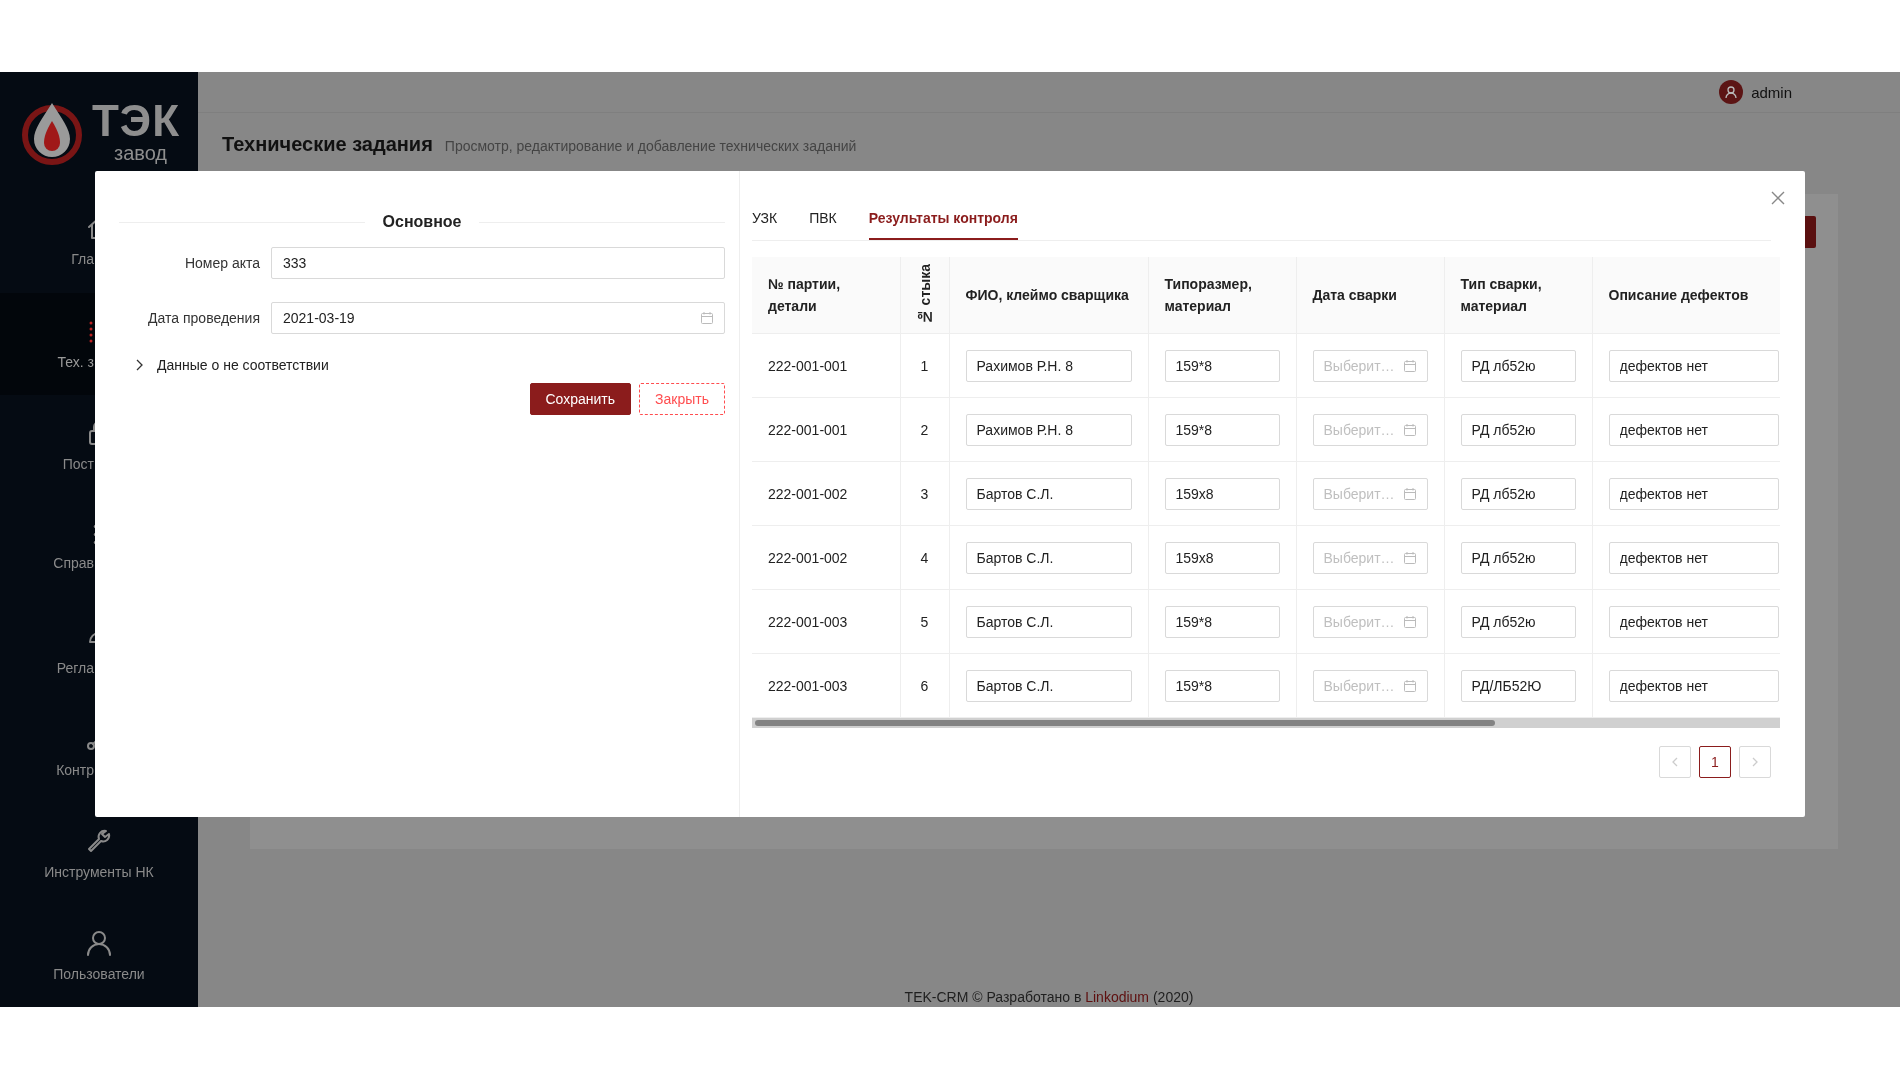  I want to click on sidebar-label: Пользователи, so click(99, 973).